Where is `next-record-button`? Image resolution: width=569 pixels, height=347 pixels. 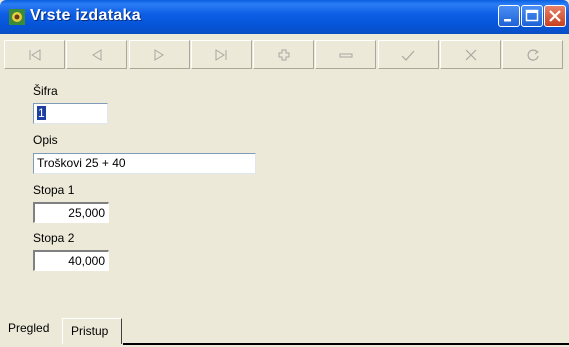 next-record-button is located at coordinates (159, 54).